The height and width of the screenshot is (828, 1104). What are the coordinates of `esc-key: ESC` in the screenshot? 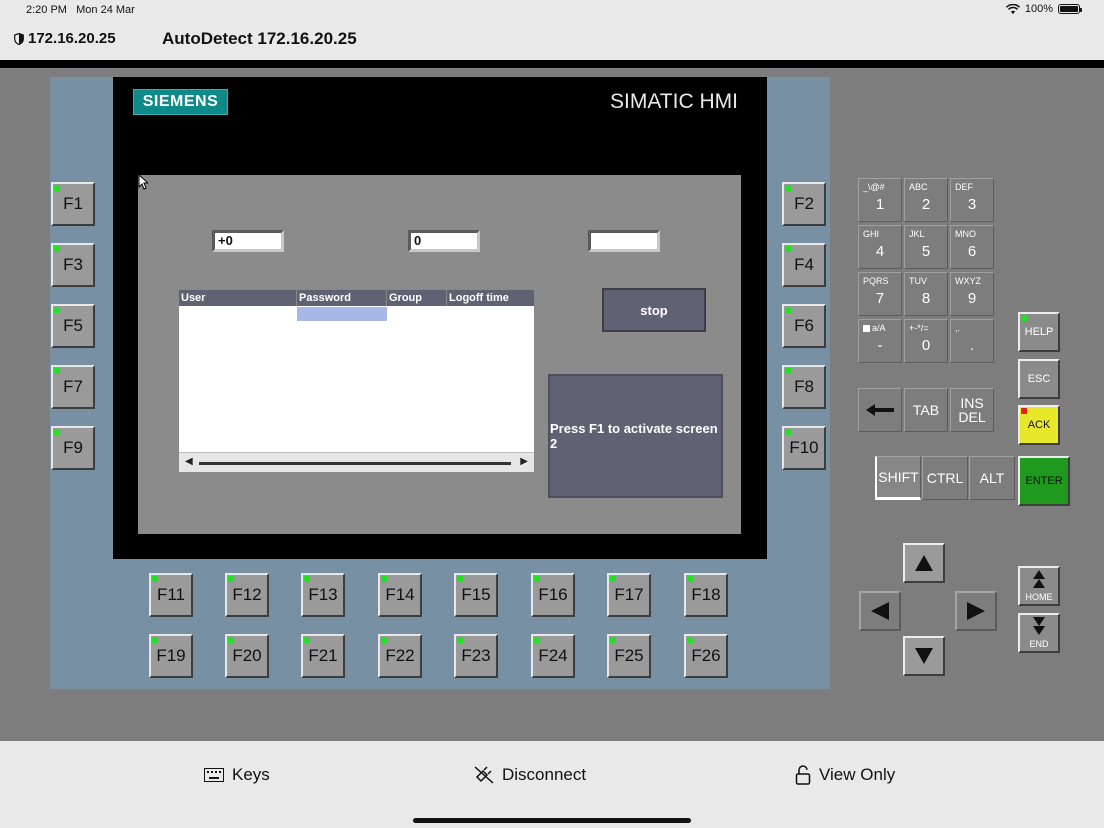 It's located at (1039, 379).